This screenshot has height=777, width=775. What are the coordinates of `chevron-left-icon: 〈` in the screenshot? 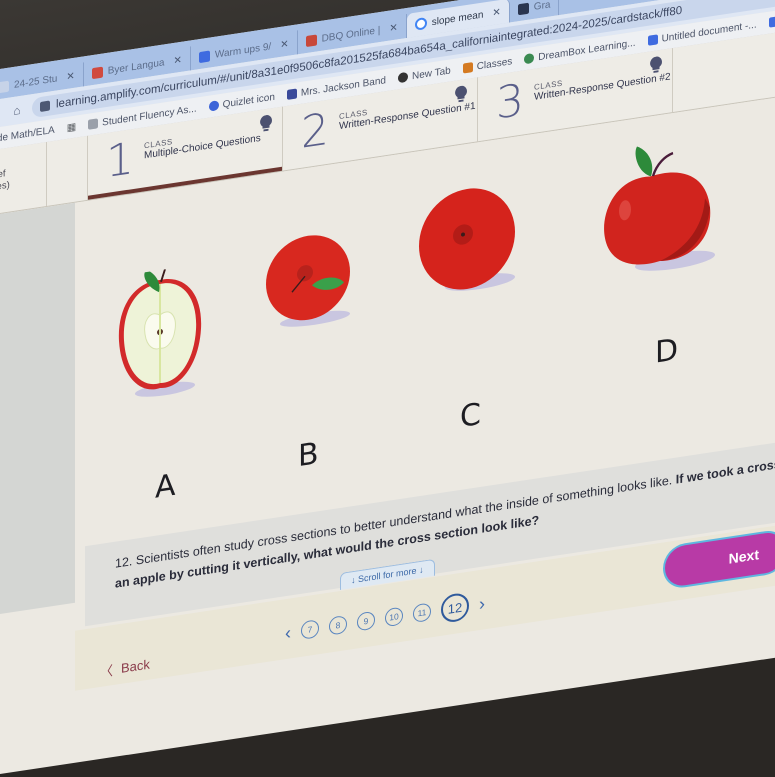 It's located at (107, 671).